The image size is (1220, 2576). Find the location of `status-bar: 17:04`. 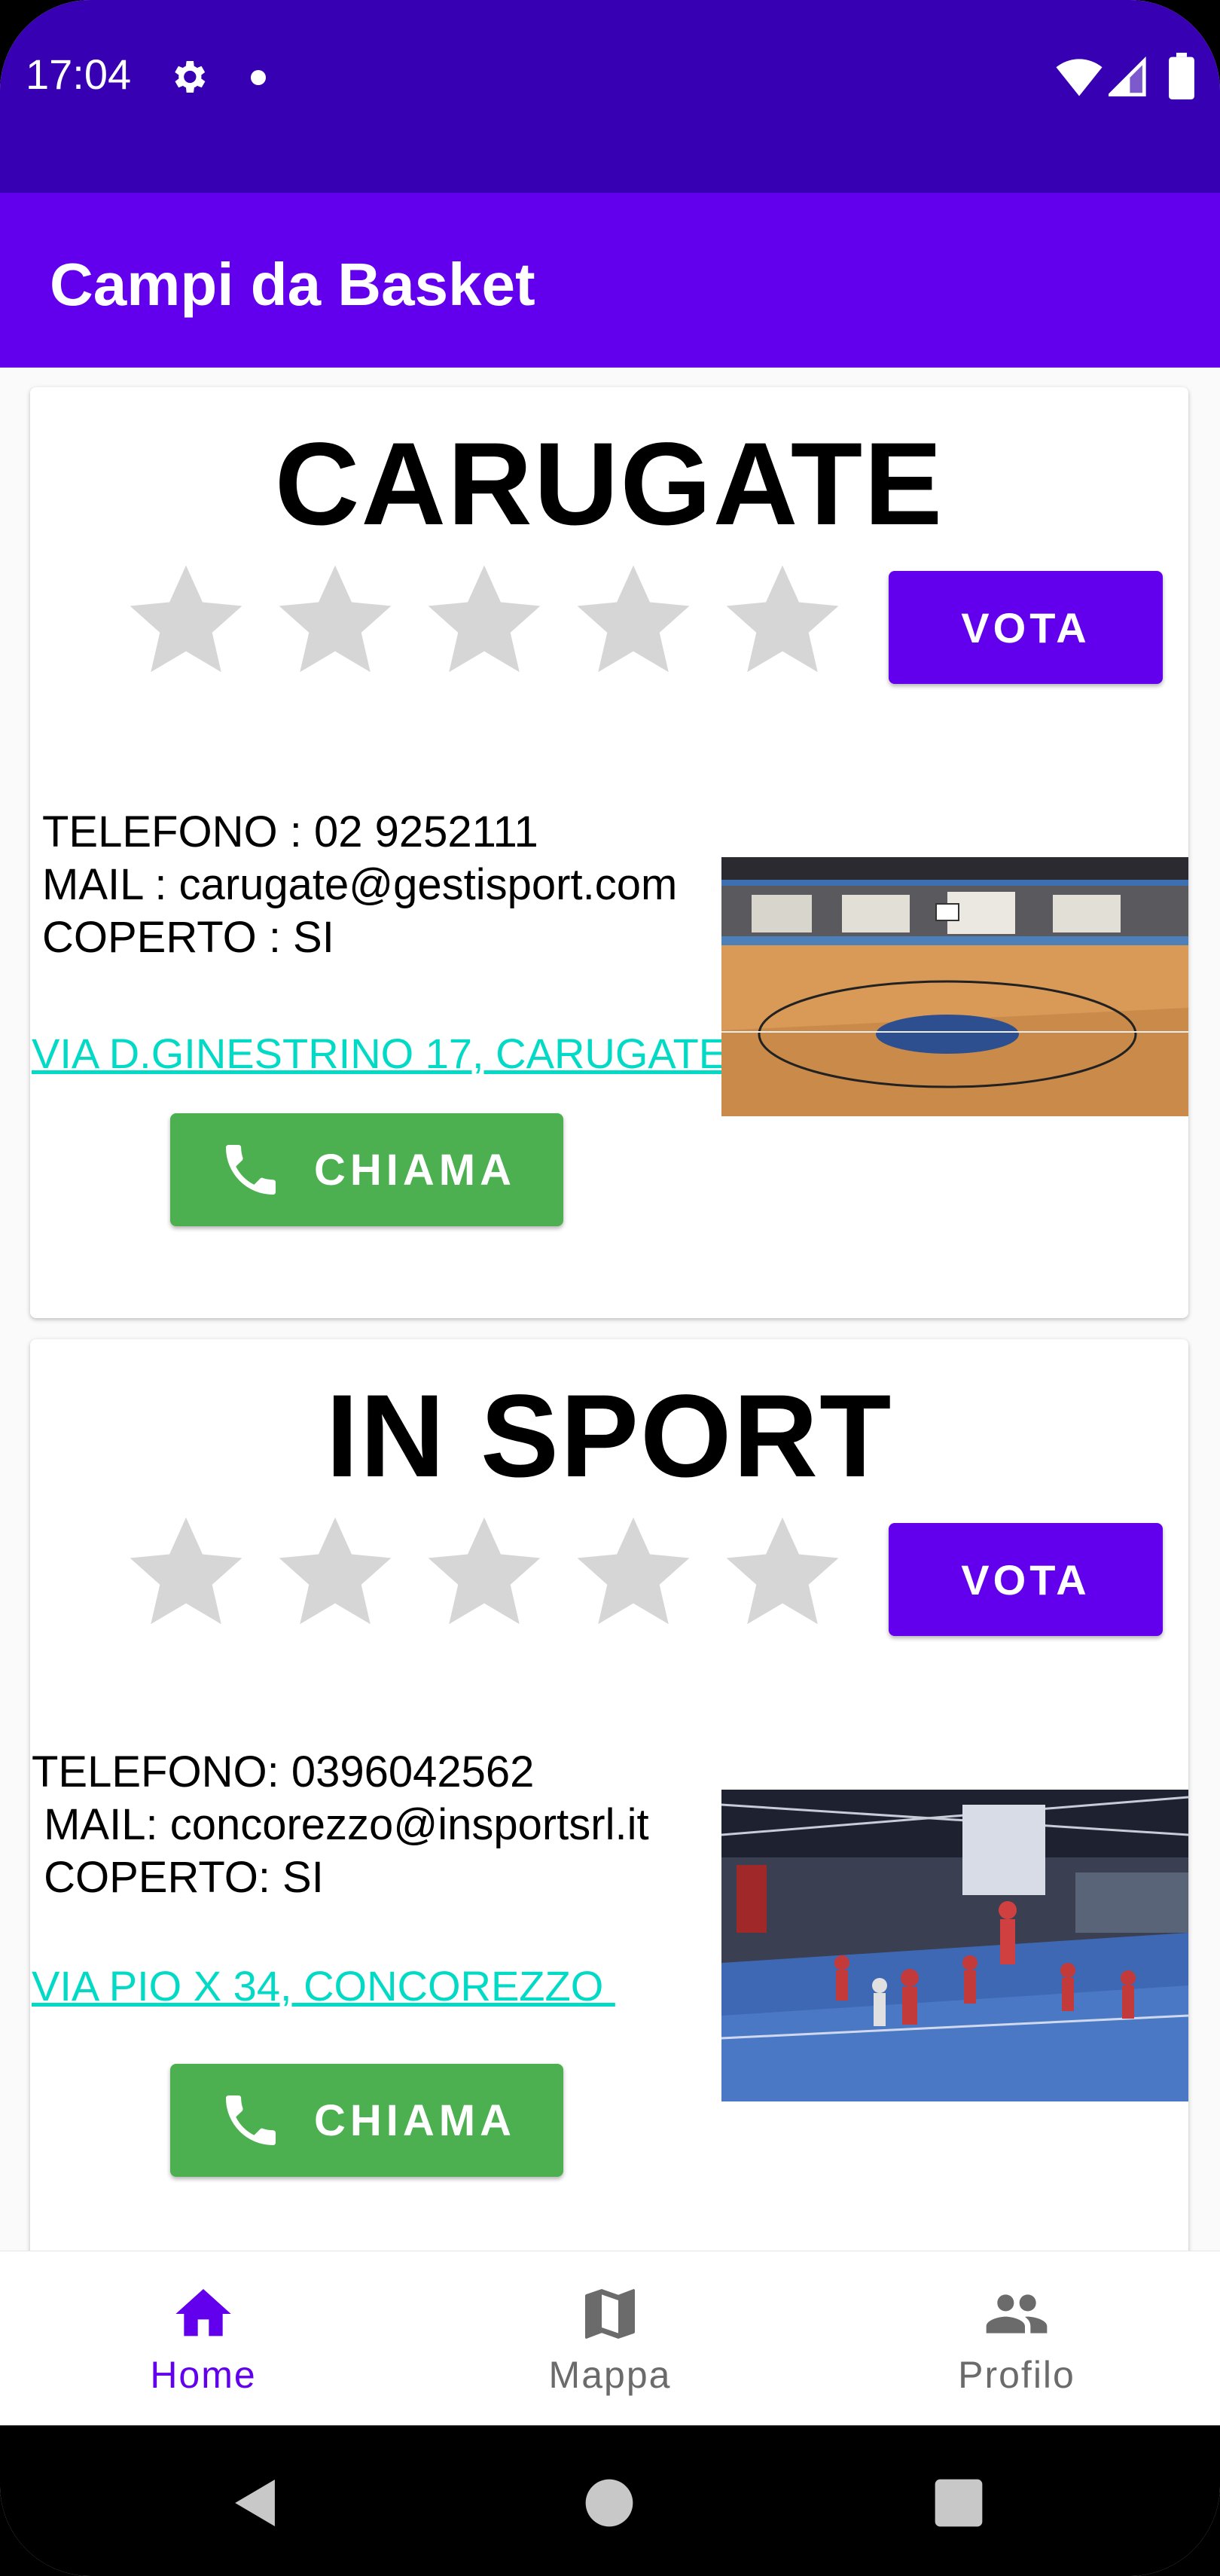

status-bar: 17:04 is located at coordinates (610, 97).